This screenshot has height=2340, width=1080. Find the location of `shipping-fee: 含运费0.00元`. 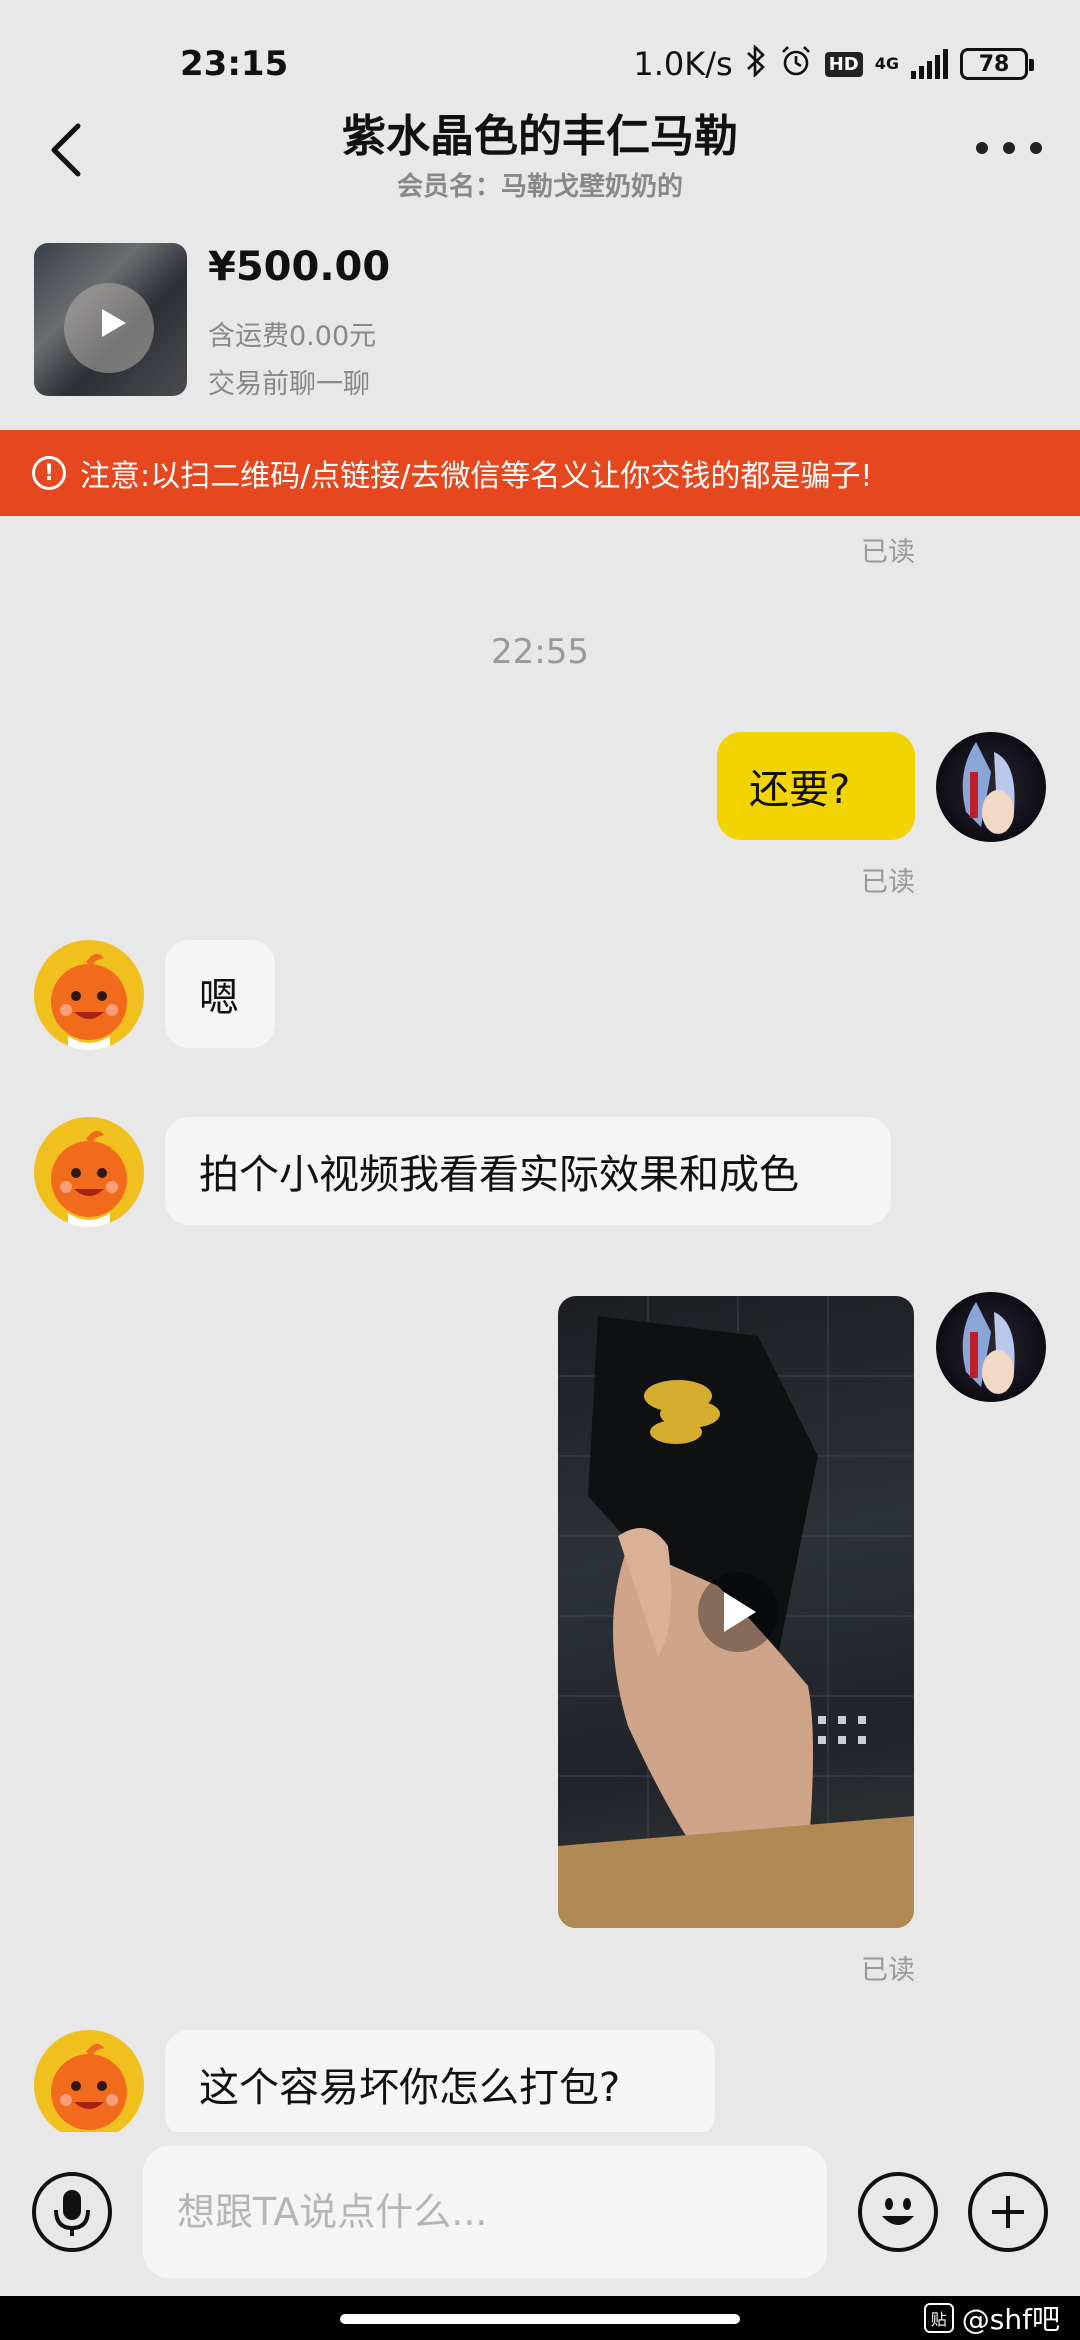

shipping-fee: 含运费0.00元 is located at coordinates (292, 336).